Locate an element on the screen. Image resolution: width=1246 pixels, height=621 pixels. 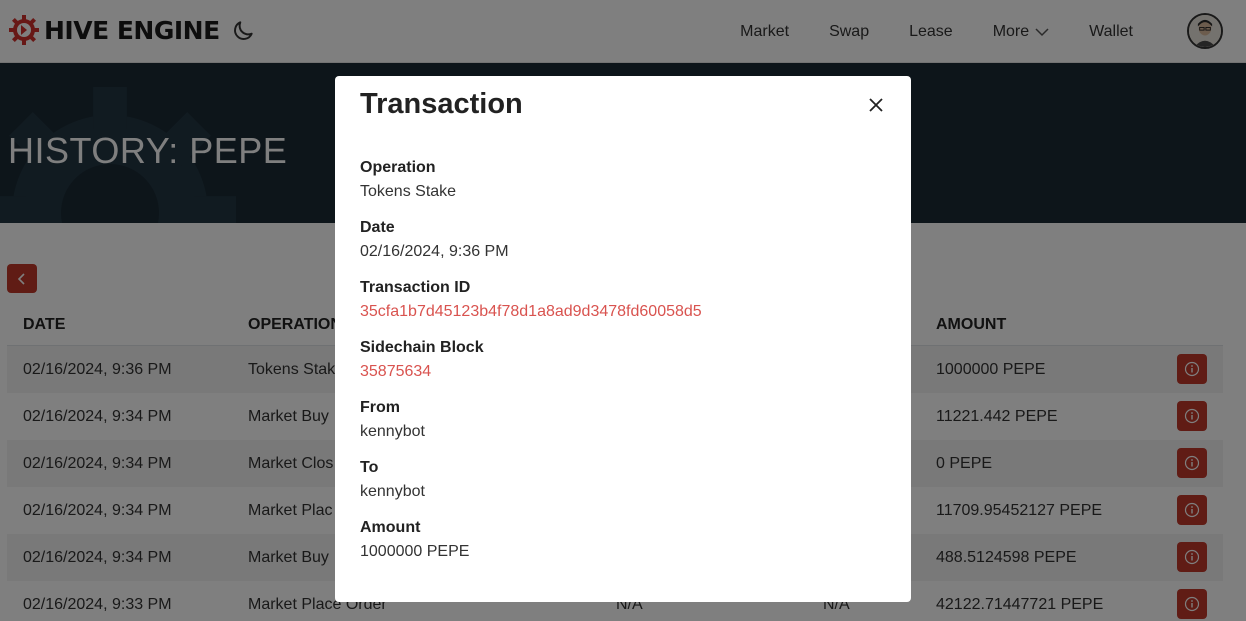
field-value-link: 35cfa1b7d45123b4f78d1a8ad9d3478fd60058d5 is located at coordinates (531, 312).